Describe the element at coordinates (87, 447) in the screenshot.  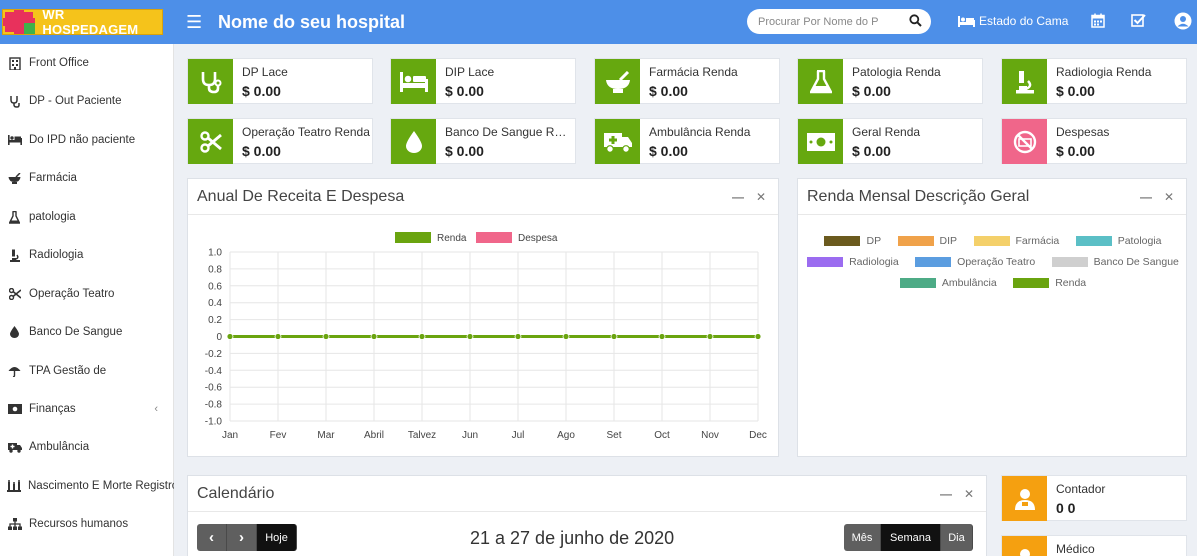
I see `sidebar-item-ambulance: Ambulância` at that location.